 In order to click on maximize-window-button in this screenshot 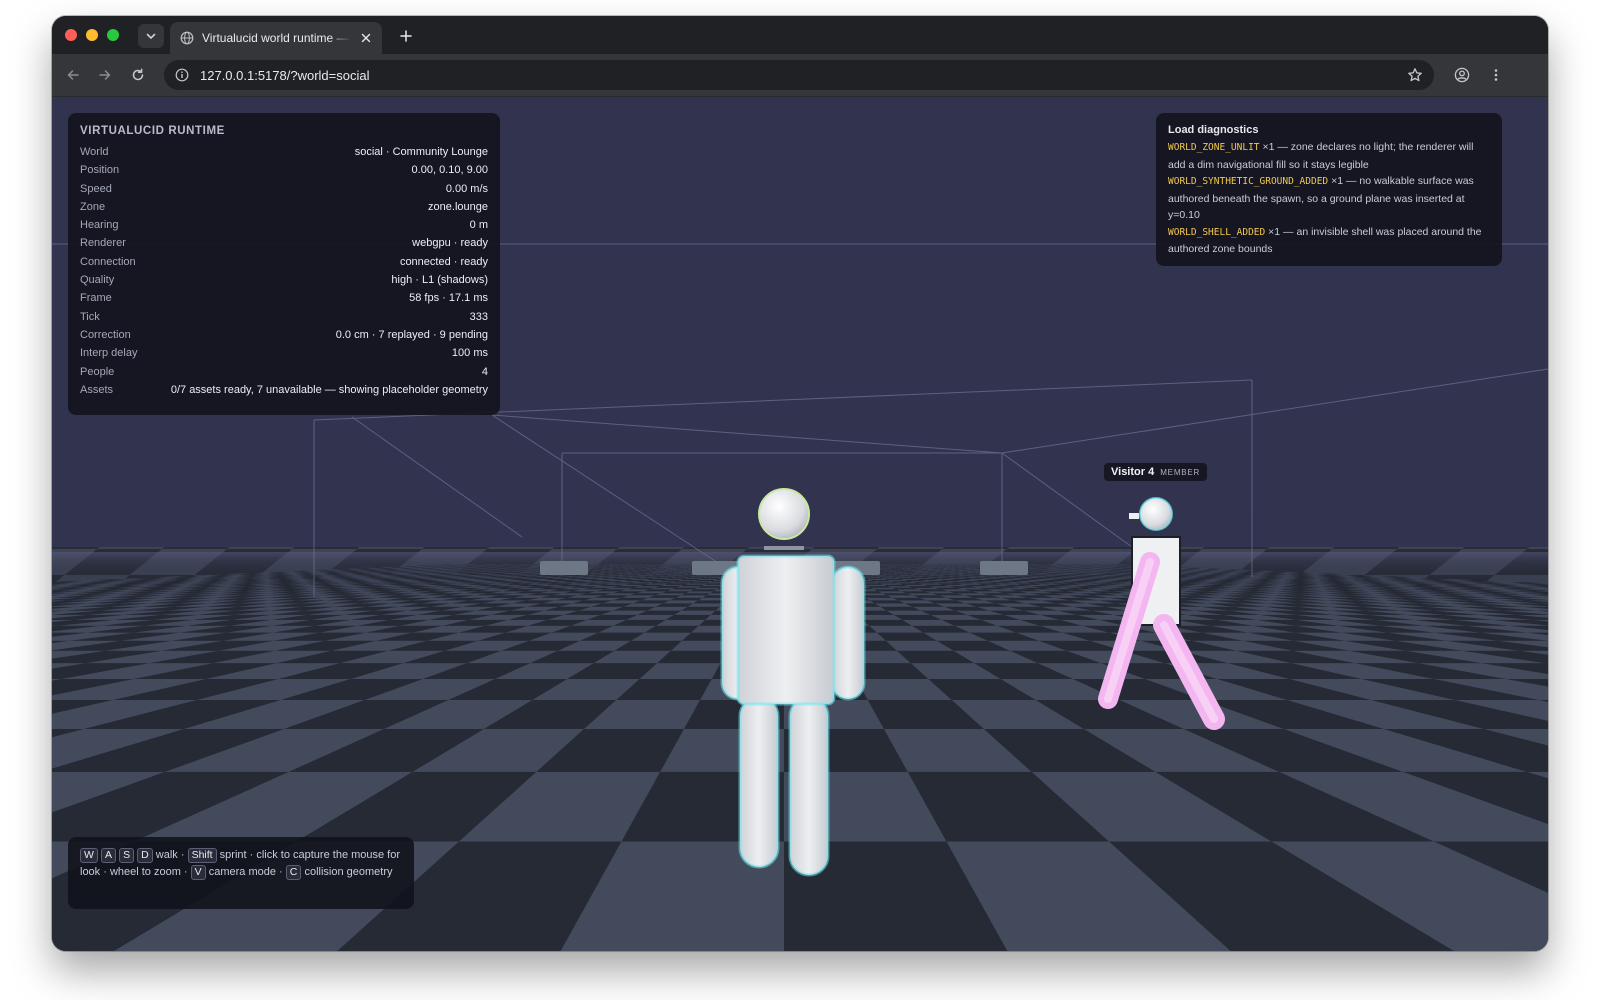, I will do `click(113, 35)`.